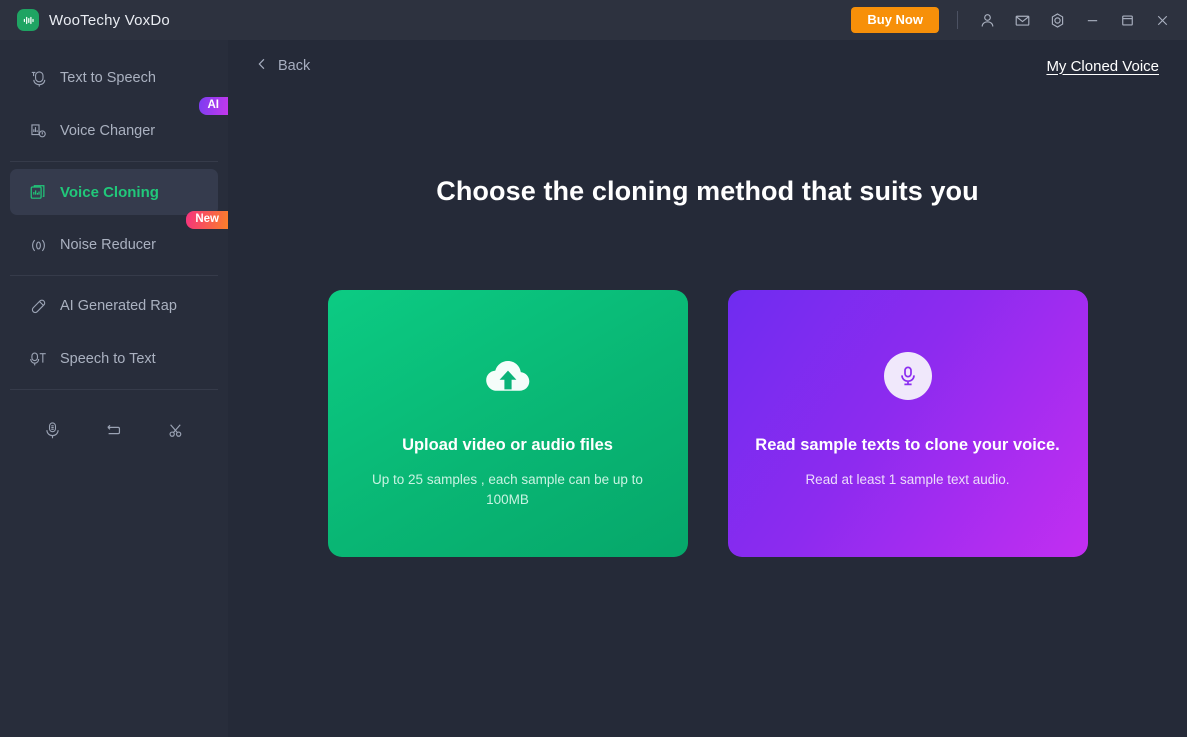 The height and width of the screenshot is (737, 1187). Describe the element at coordinates (109, 192) in the screenshot. I see `sidebar-item-label: Voice Cloning` at that location.